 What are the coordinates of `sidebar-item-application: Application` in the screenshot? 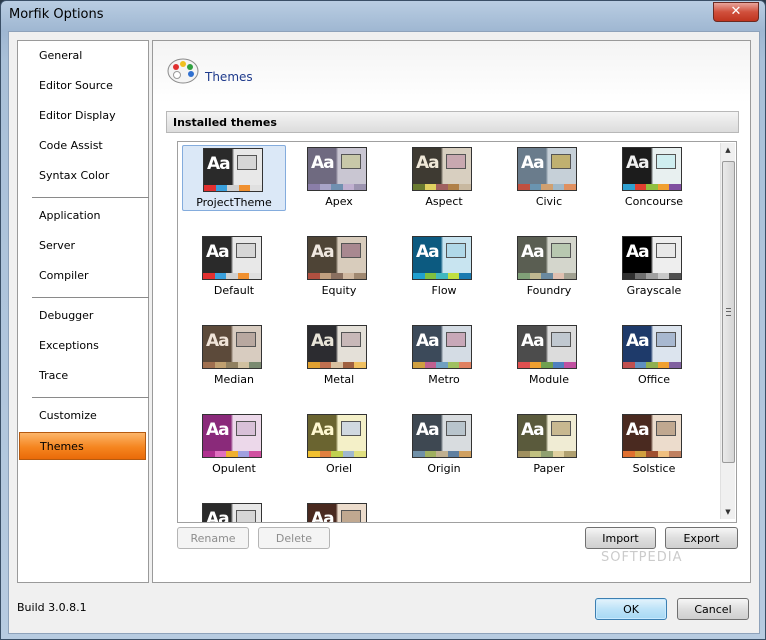 It's located at (82, 216).